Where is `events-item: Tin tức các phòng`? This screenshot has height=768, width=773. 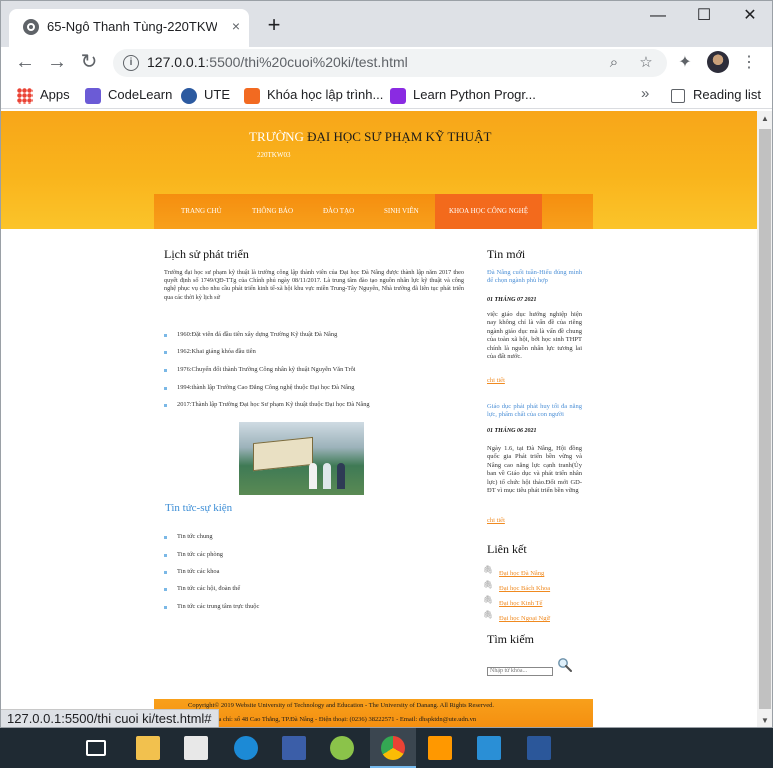
events-item: Tin tức các phòng is located at coordinates (200, 554).